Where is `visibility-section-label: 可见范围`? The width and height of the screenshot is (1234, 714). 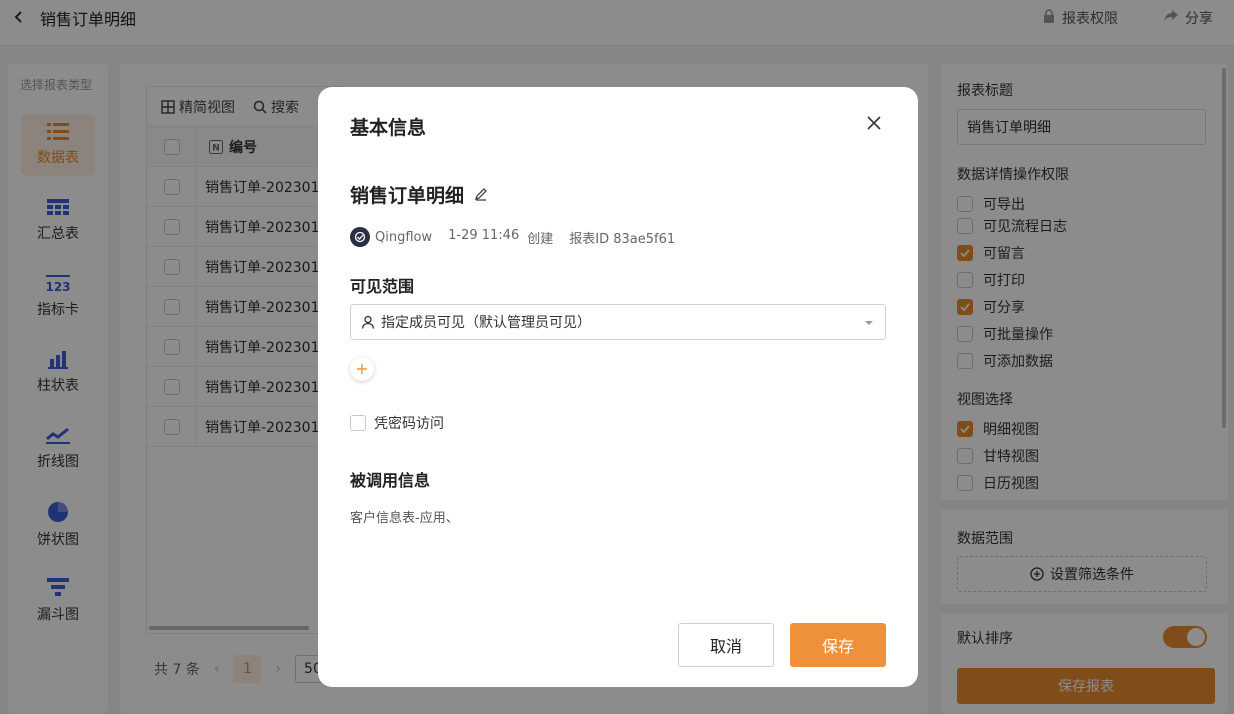
visibility-section-label: 可见范围 is located at coordinates (382, 286).